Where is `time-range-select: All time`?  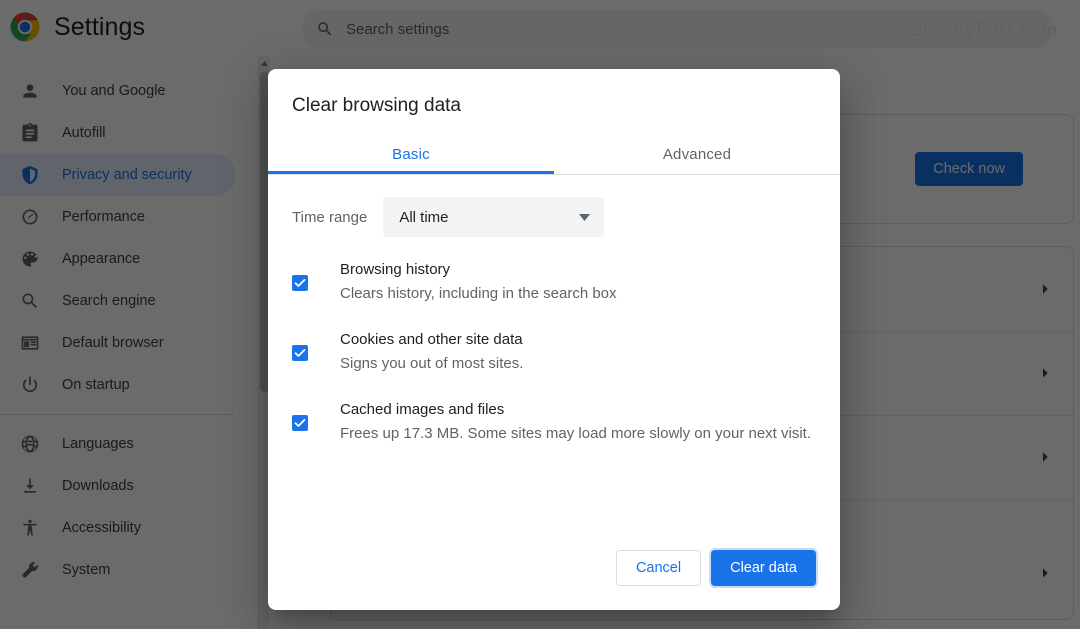 time-range-select: All time is located at coordinates (494, 217).